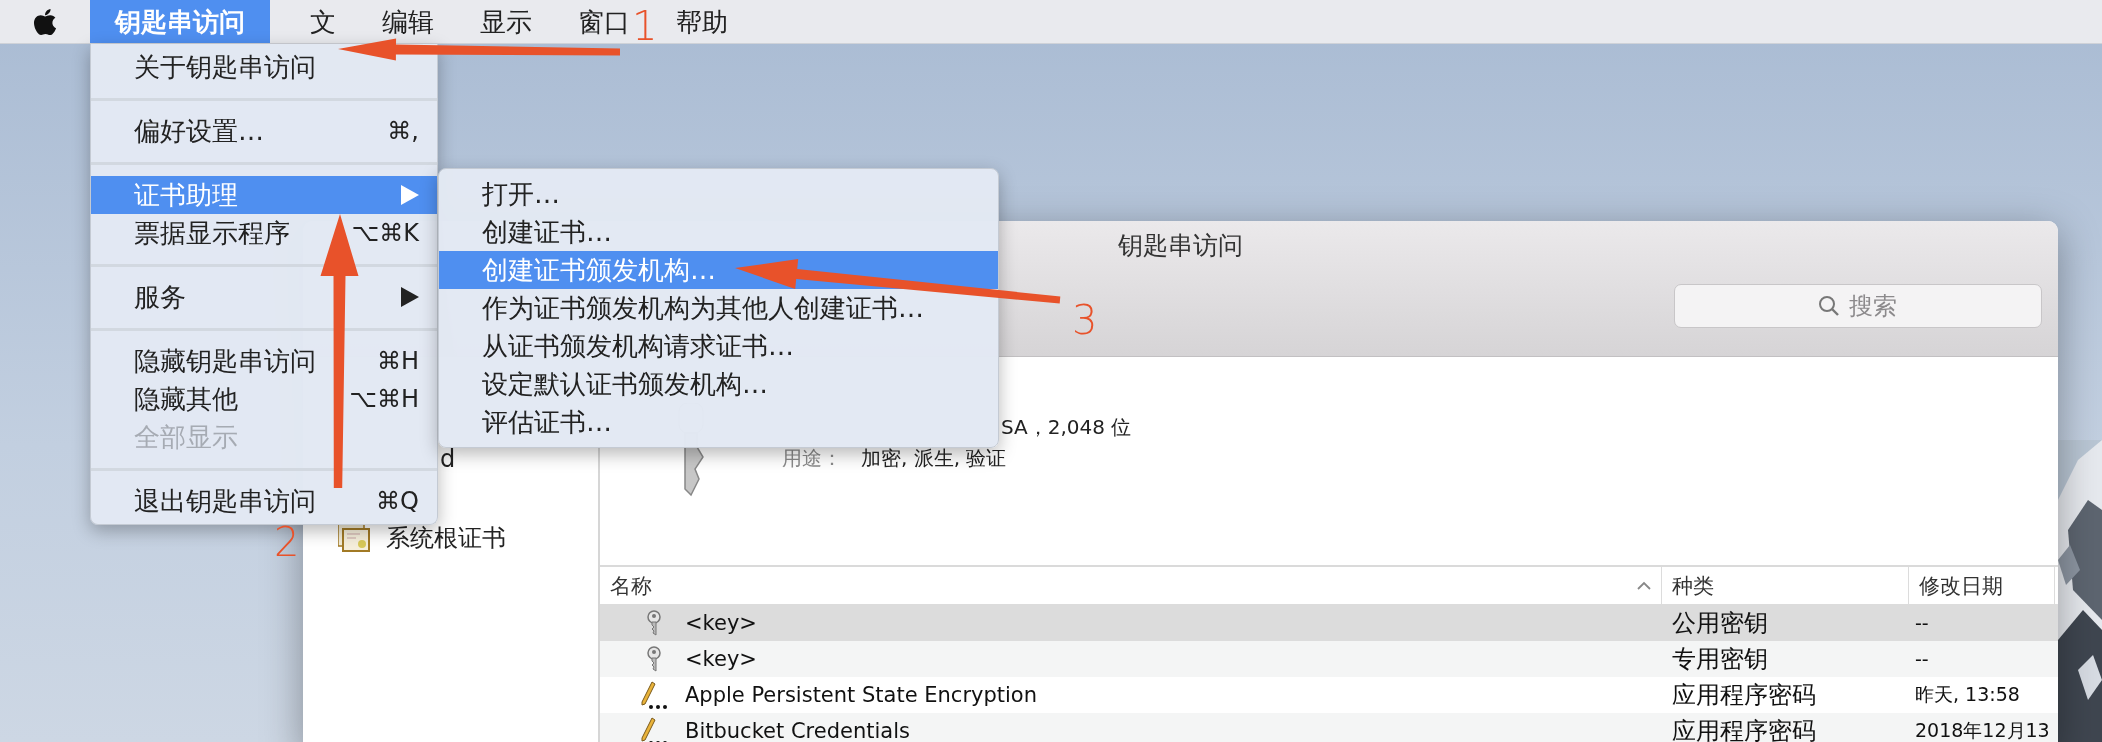 This screenshot has width=2102, height=742. I want to click on info-value: 加密, 派生, 验证, so click(934, 458).